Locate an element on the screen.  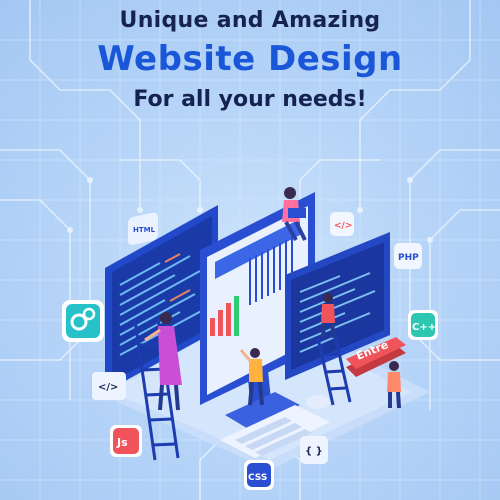
svg-text: HTML is located at coordinates (144, 230).